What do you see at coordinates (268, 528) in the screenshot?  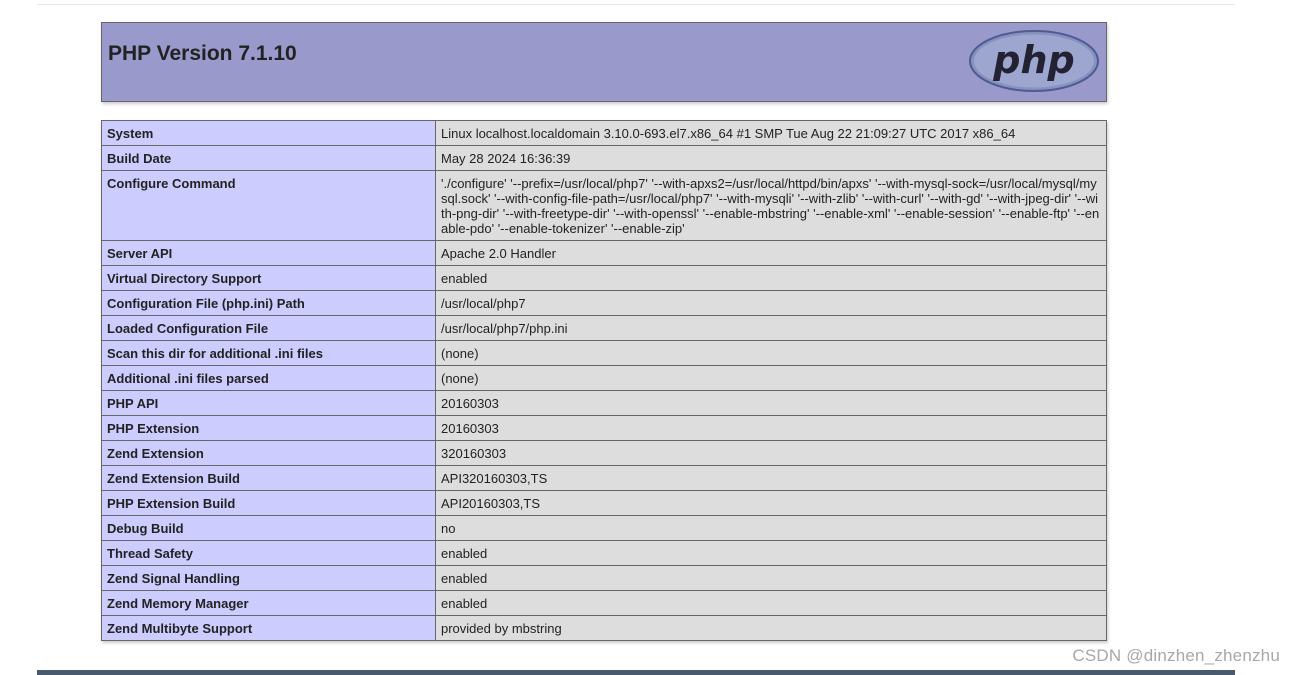 I see `setting-name: Debug Build` at bounding box center [268, 528].